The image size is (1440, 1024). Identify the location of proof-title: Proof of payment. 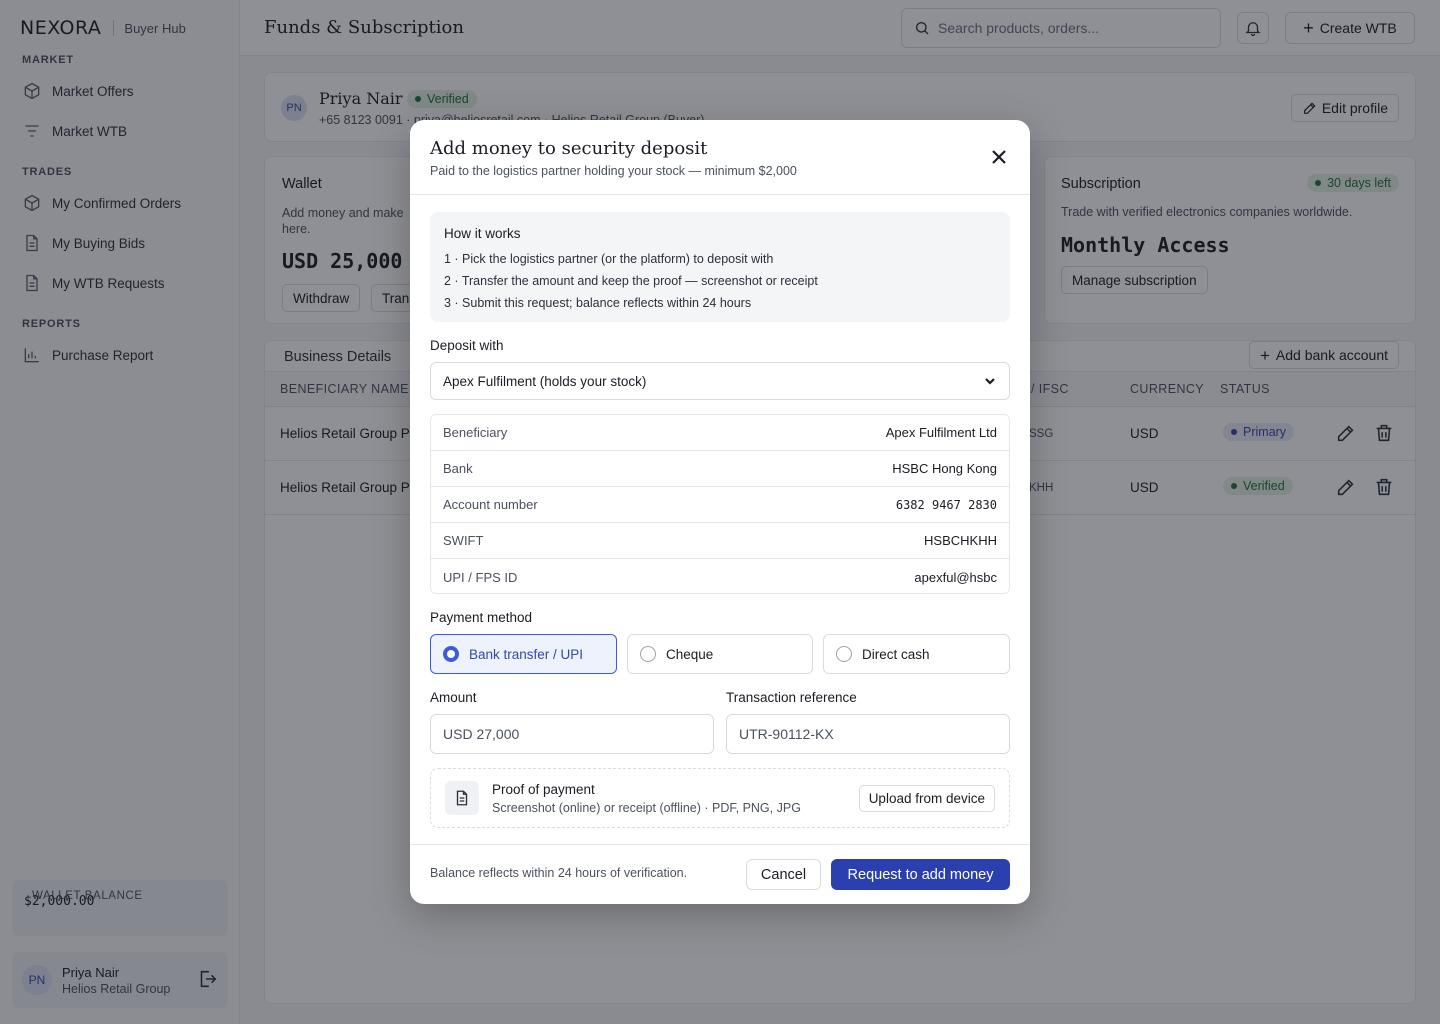
(543, 789).